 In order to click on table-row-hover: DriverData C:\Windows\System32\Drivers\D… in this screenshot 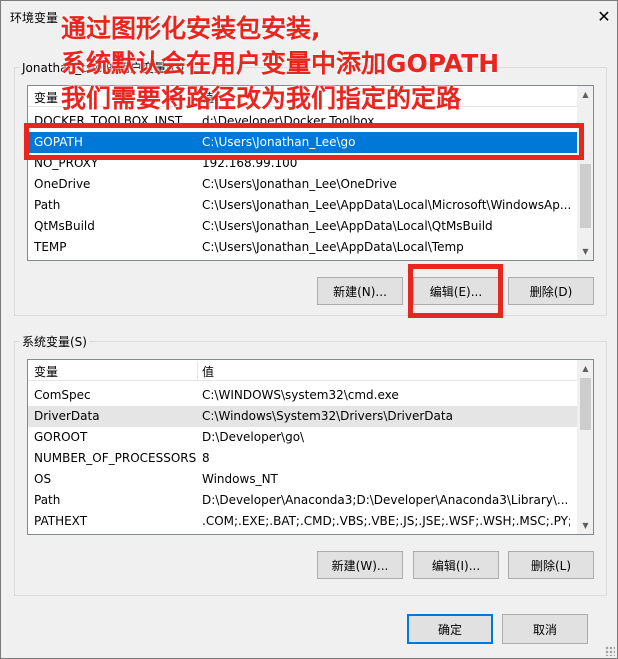, I will do `click(310, 416)`.